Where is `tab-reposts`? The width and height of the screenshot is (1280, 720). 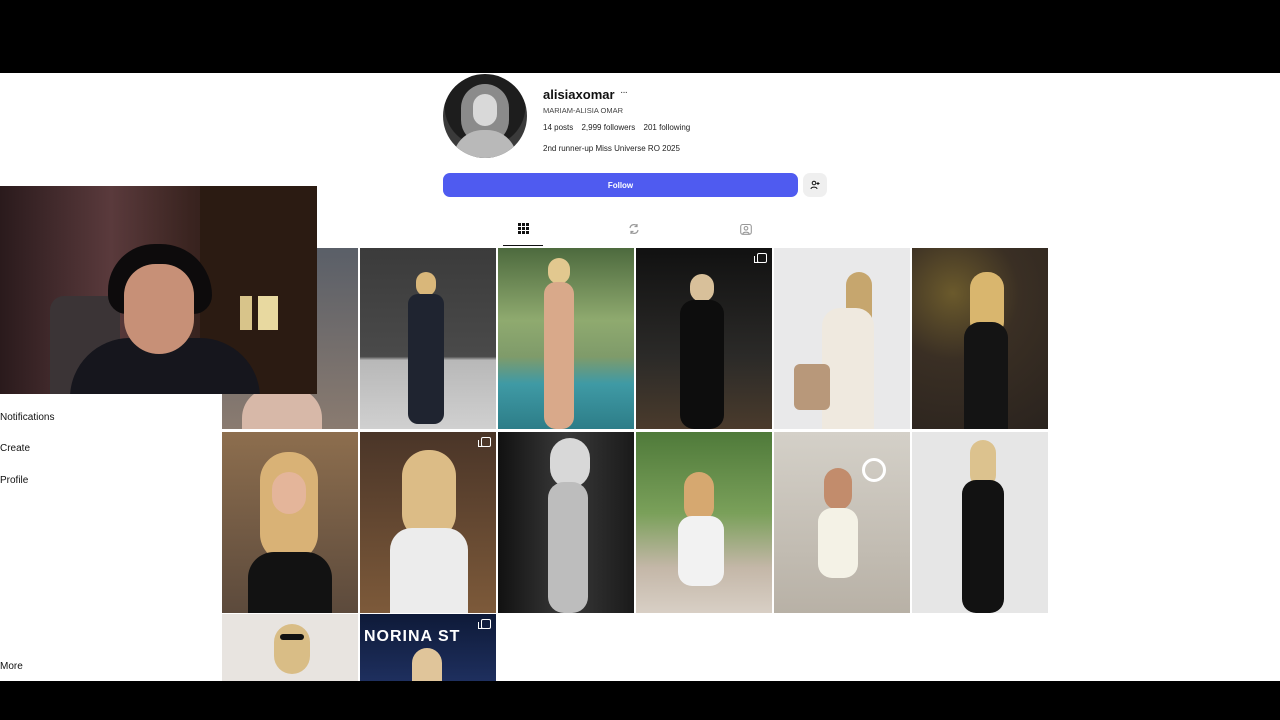
tab-reposts is located at coordinates (634, 234).